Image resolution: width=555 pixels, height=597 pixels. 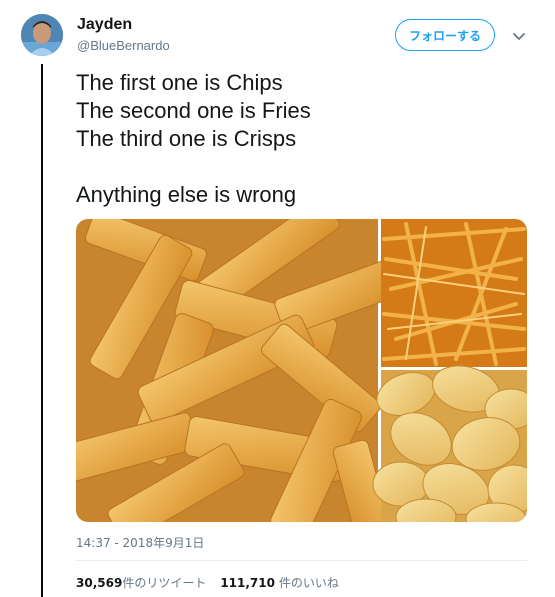 I want to click on user-handle: @BlueBernardo, so click(x=123, y=45).